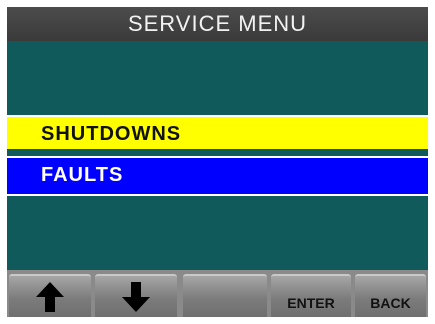  I want to click on down-arrow-icon, so click(136, 297).